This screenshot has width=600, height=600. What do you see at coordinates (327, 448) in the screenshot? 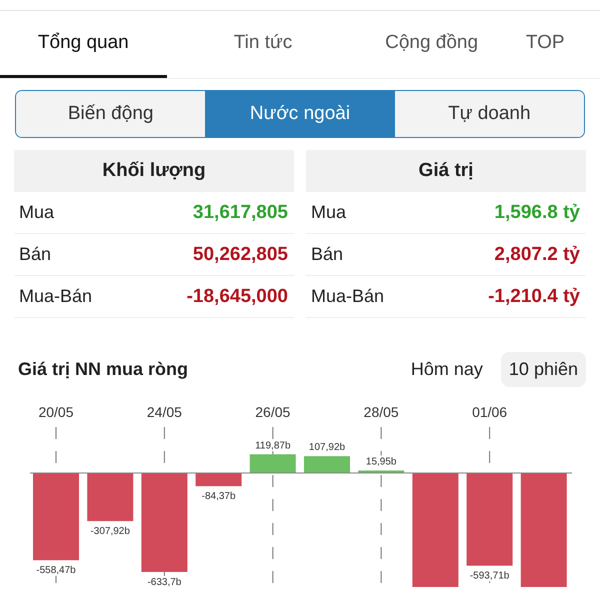
I see `value-label: 107,92b` at bounding box center [327, 448].